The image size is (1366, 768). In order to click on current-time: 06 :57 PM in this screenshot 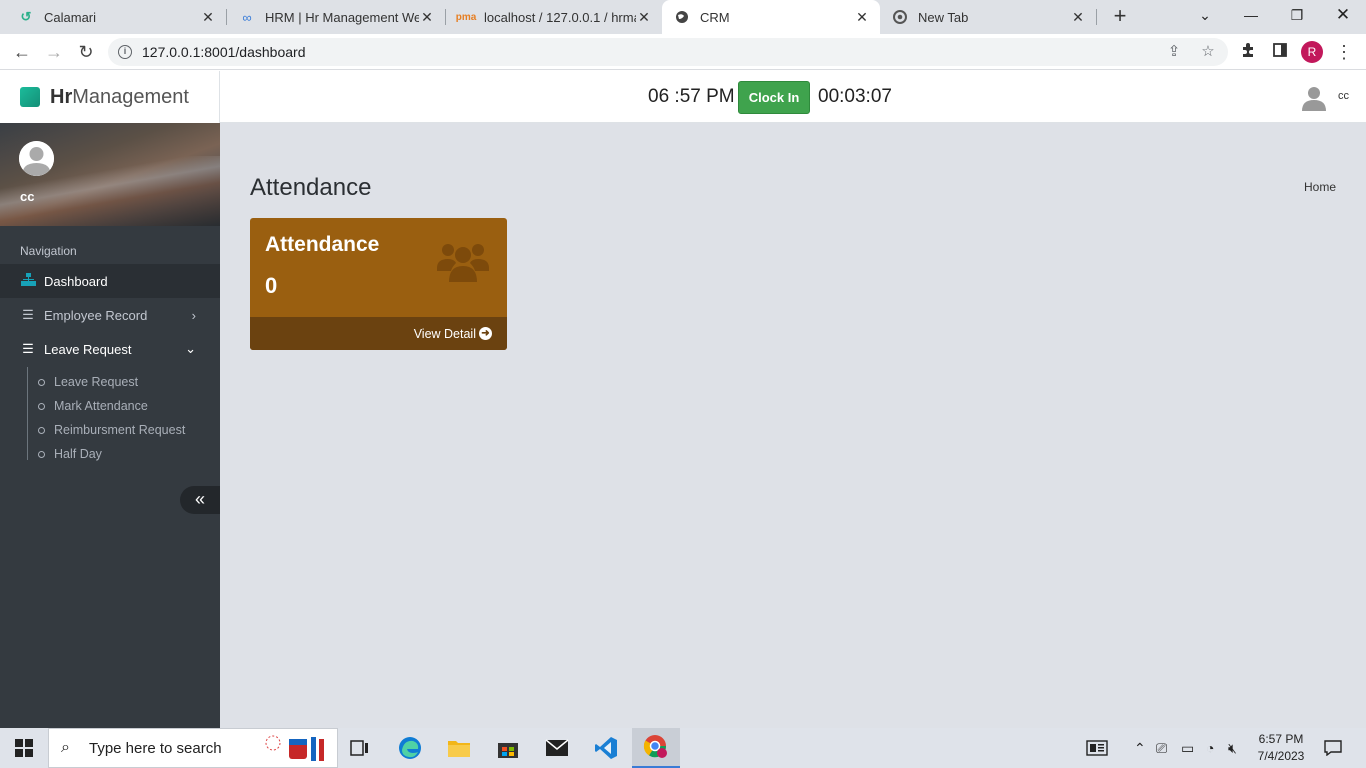, I will do `click(691, 96)`.